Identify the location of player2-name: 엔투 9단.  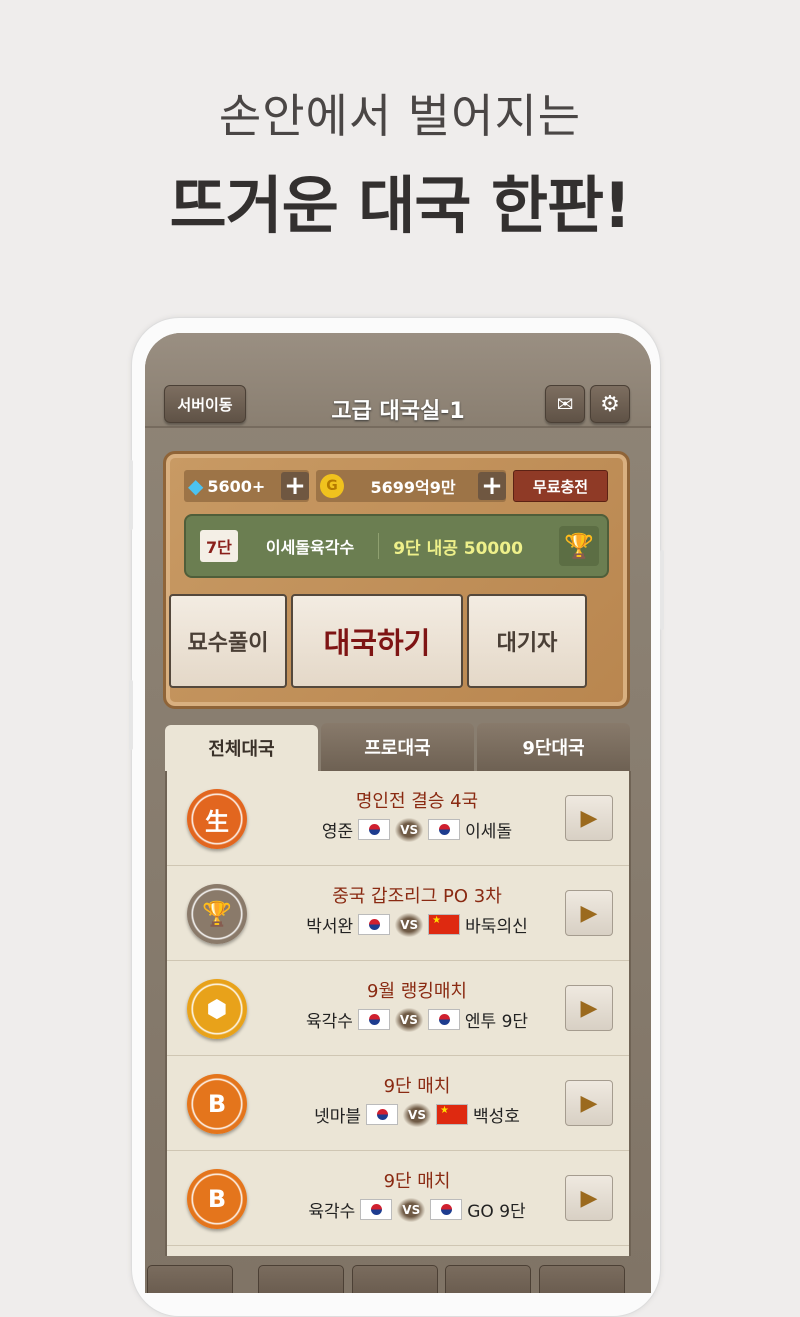
(496, 1022).